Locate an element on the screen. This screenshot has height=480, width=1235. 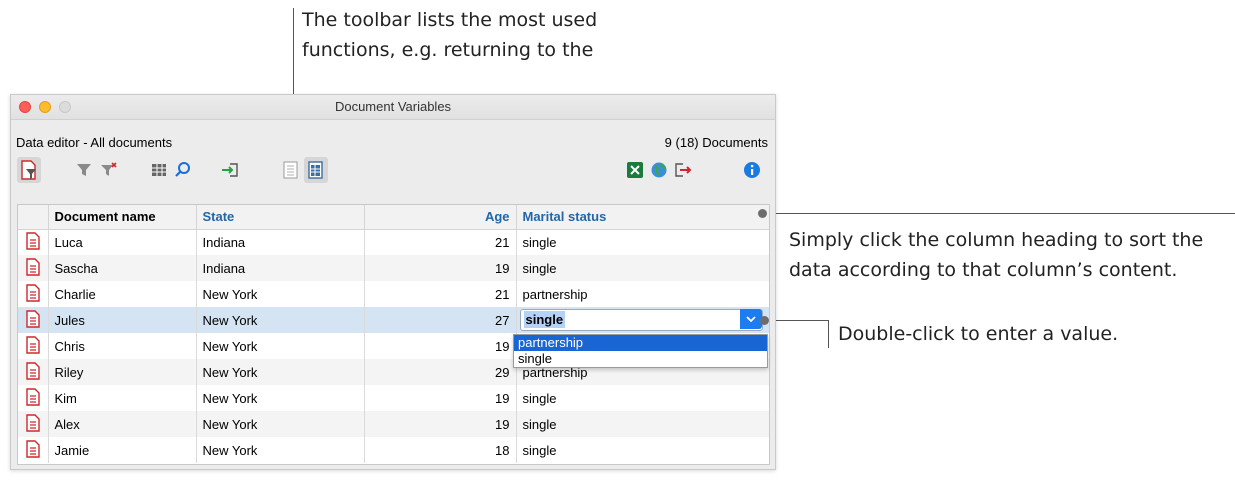
clear-filter-icon is located at coordinates (109, 169).